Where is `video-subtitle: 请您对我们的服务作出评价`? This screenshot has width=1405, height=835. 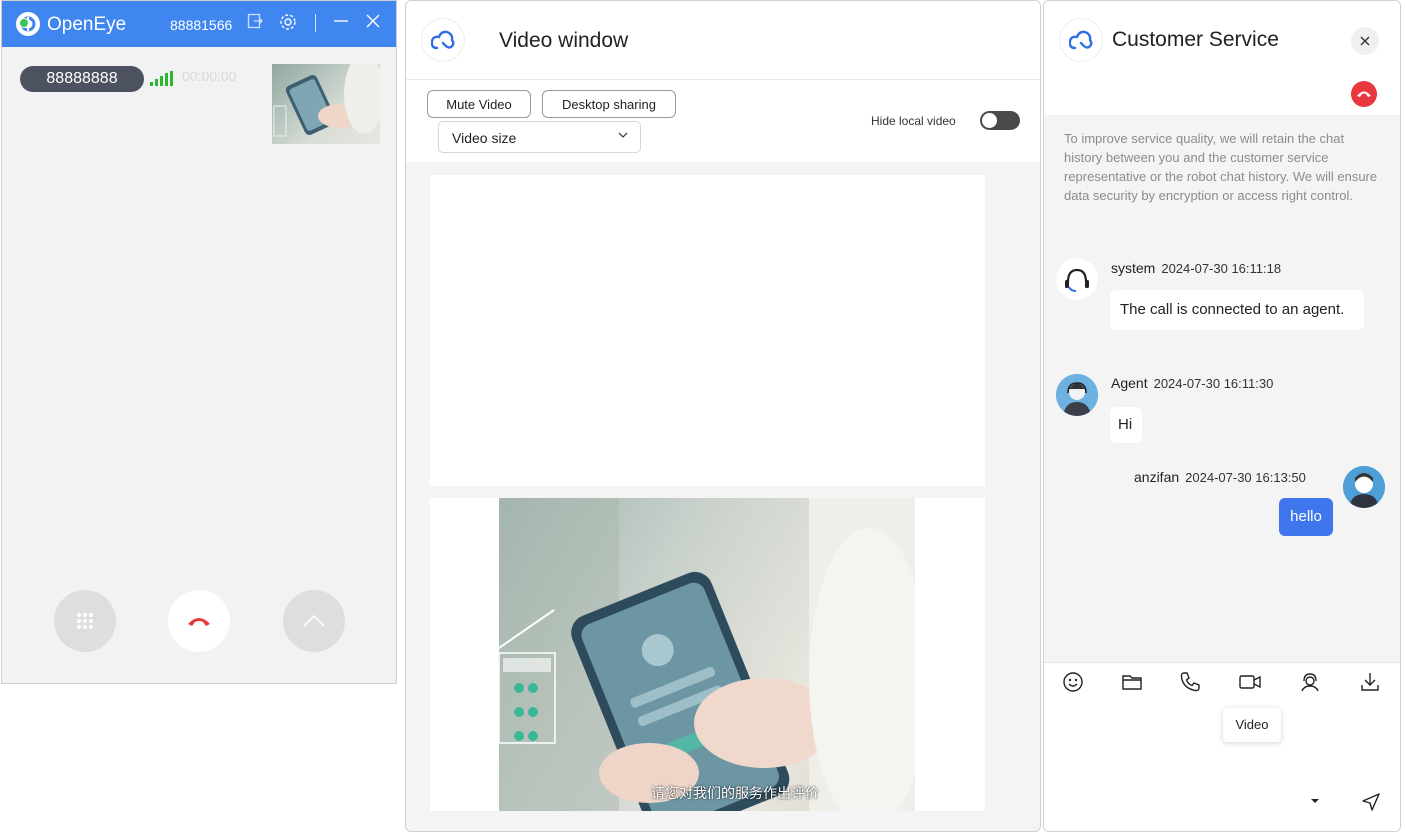 video-subtitle: 请您对我们的服务作出评价 is located at coordinates (735, 793).